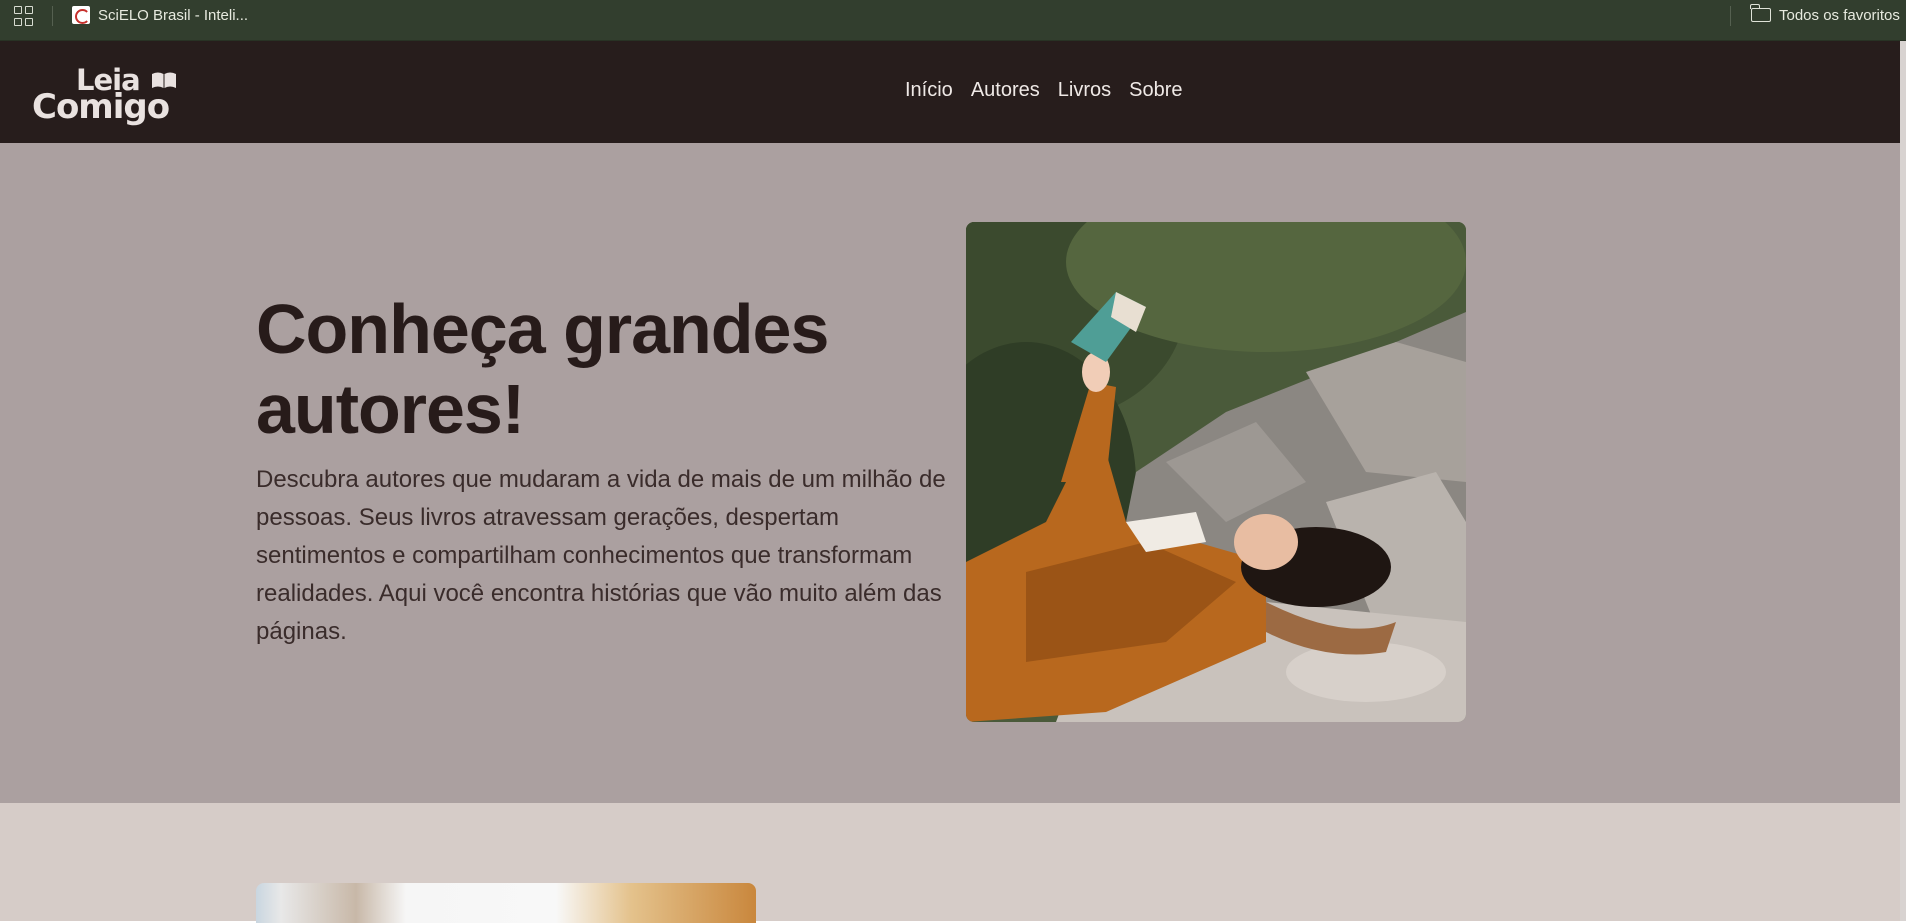  I want to click on hero-title: Conheça grandes autores!, so click(542, 369).